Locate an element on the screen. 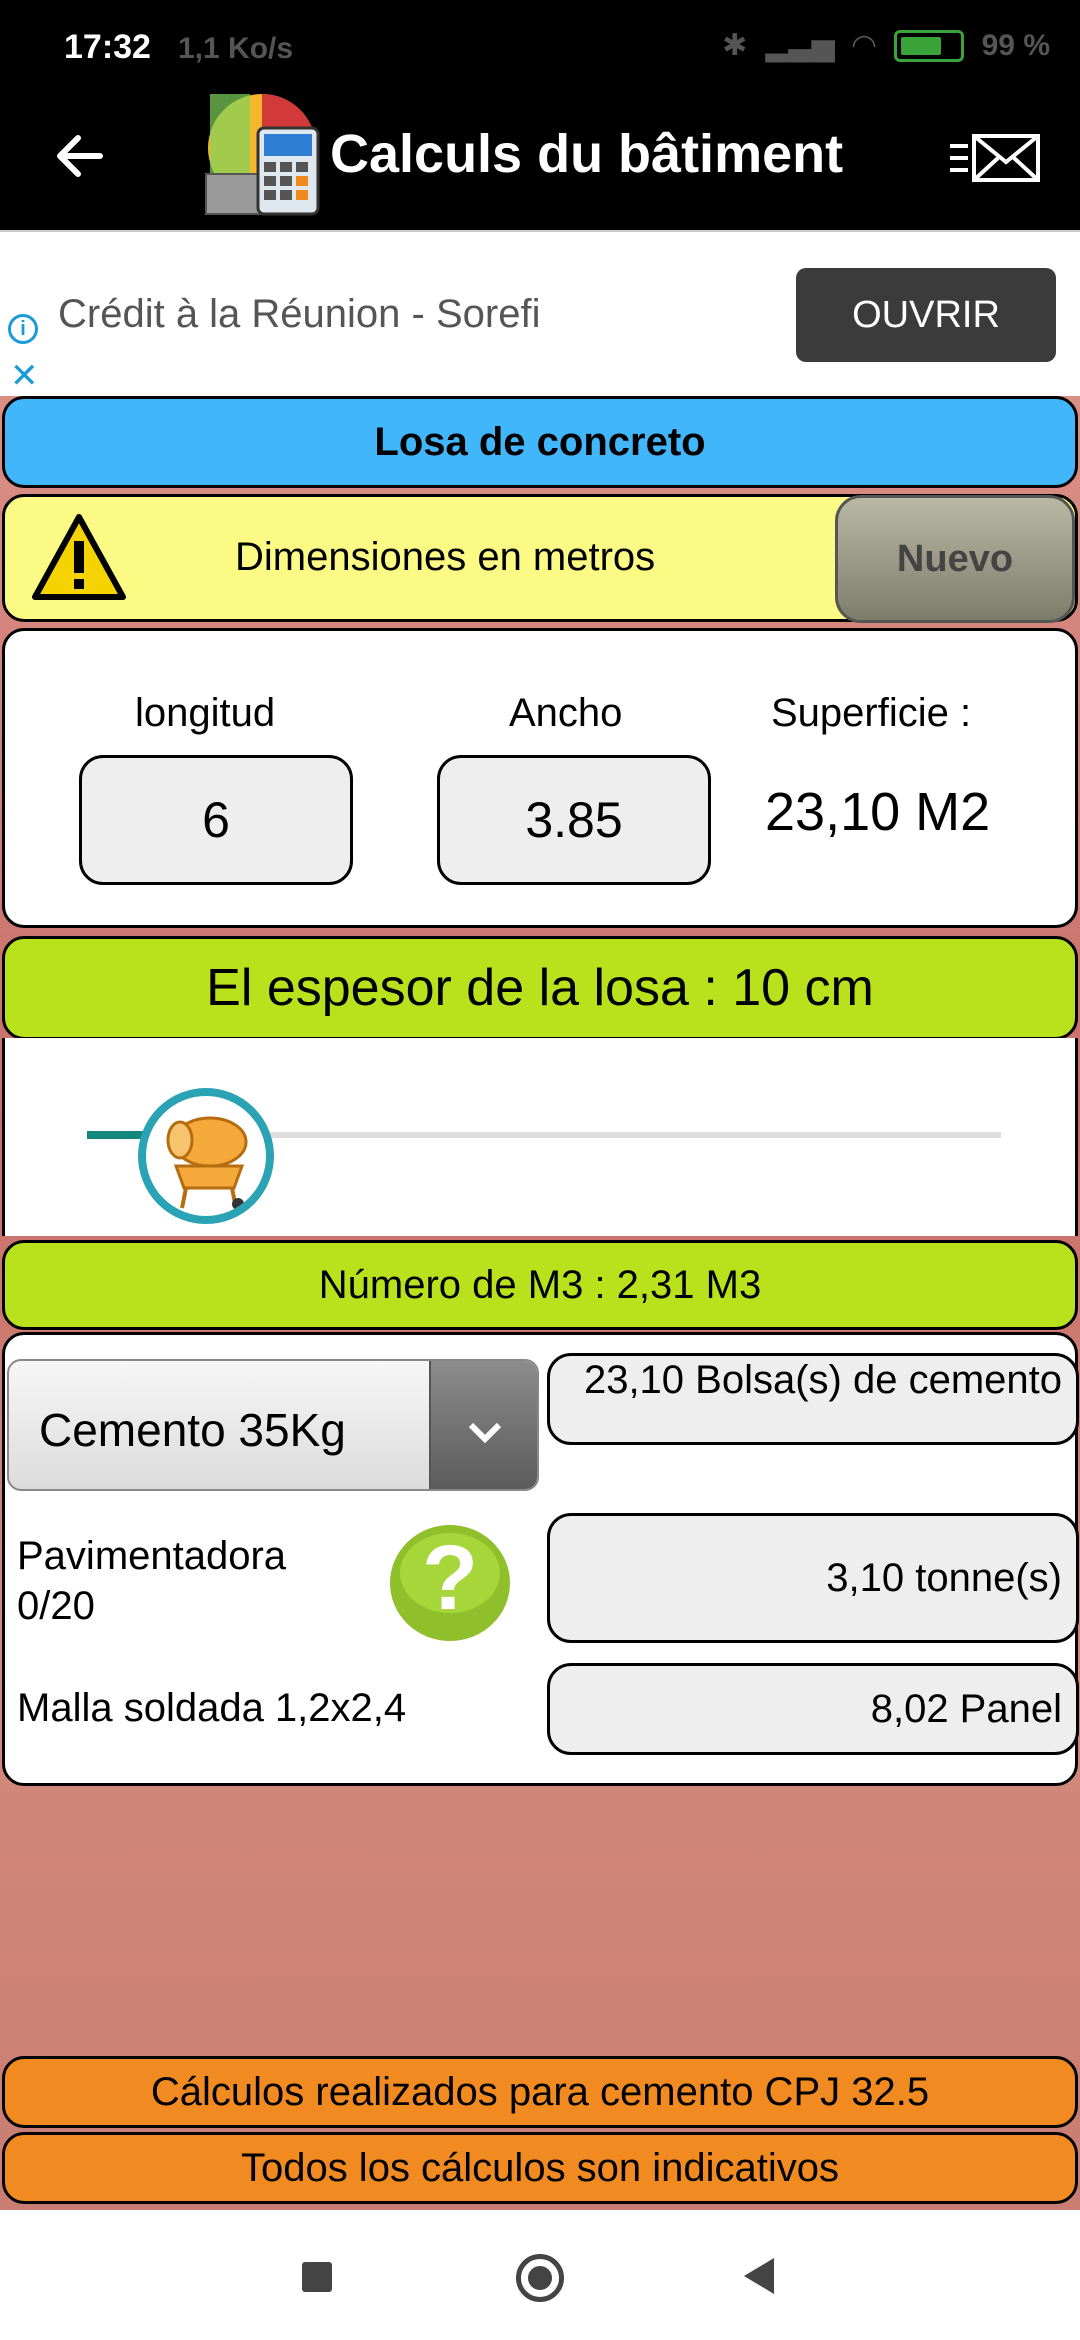 Image resolution: width=1080 pixels, height=2340 pixels. status-speed: 1,1 Ko/s is located at coordinates (236, 48).